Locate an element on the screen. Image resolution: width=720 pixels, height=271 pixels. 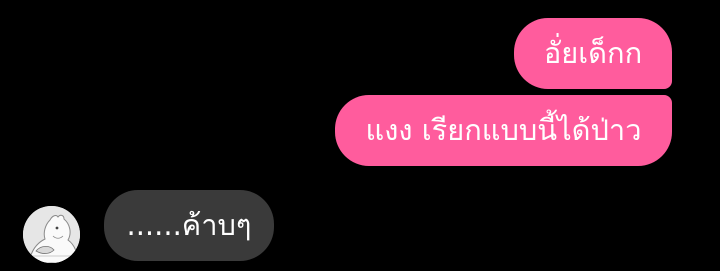
contact-avatar is located at coordinates (51, 234).